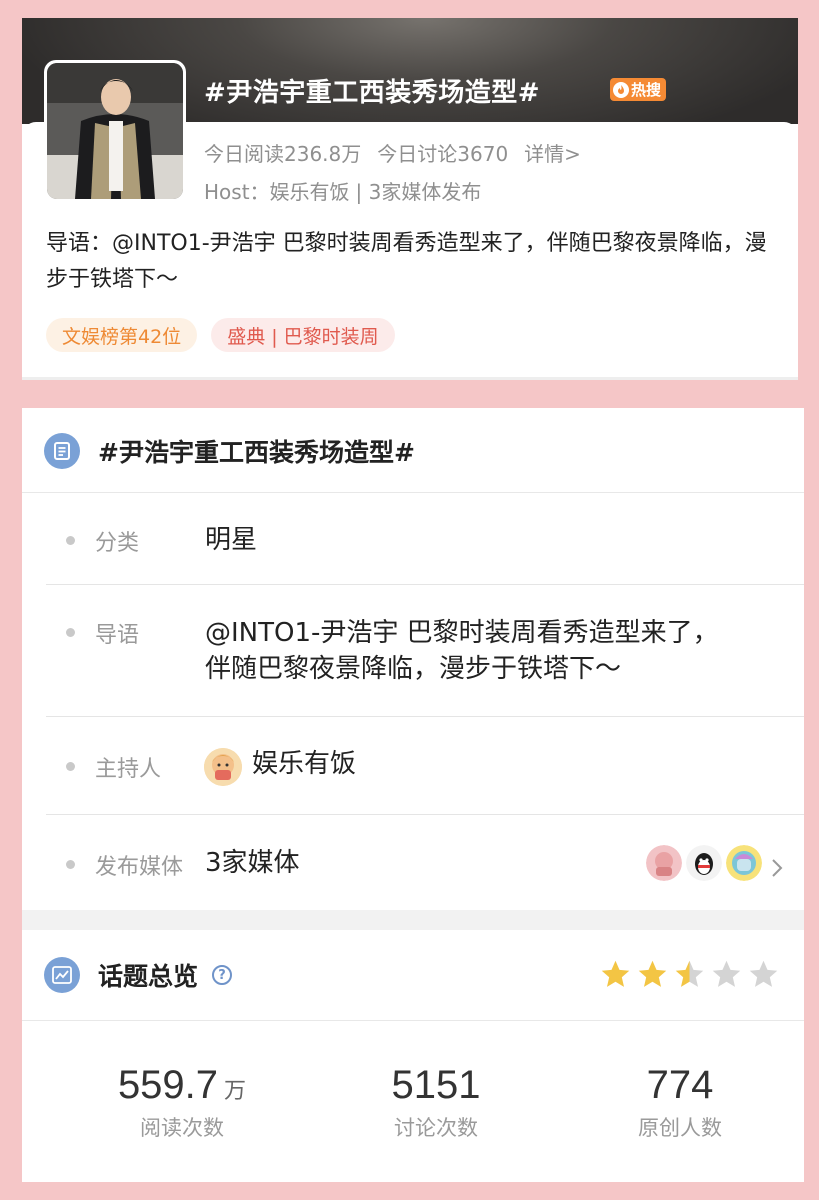 The width and height of the screenshot is (819, 1200). Describe the element at coordinates (117, 635) in the screenshot. I see `intro-label: 导语` at that location.